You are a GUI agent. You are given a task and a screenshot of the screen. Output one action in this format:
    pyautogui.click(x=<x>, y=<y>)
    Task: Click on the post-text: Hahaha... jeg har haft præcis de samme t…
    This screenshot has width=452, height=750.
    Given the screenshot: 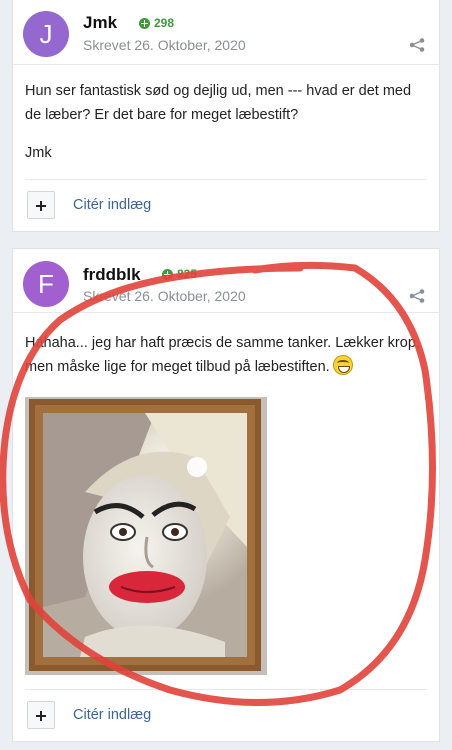 What is the action you would take?
    pyautogui.click(x=222, y=355)
    